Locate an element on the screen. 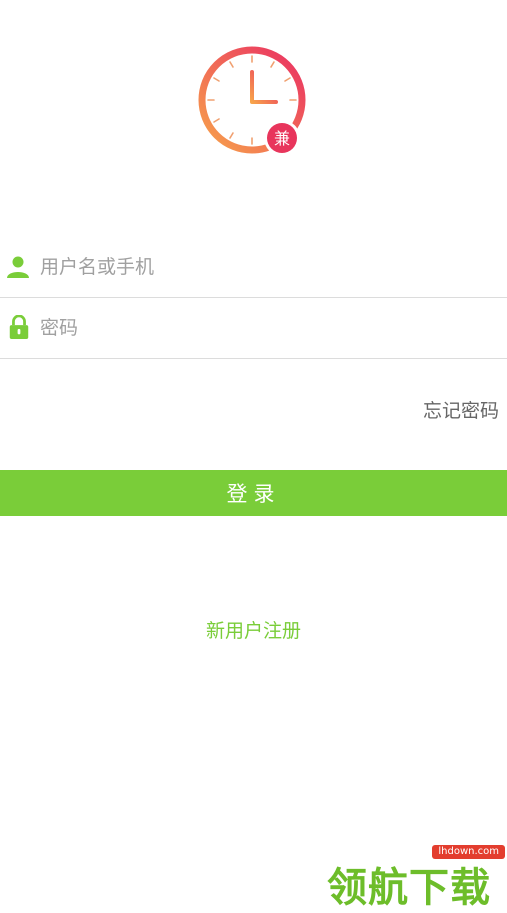  forgot-password-link: 忘记密码 is located at coordinates (461, 409).